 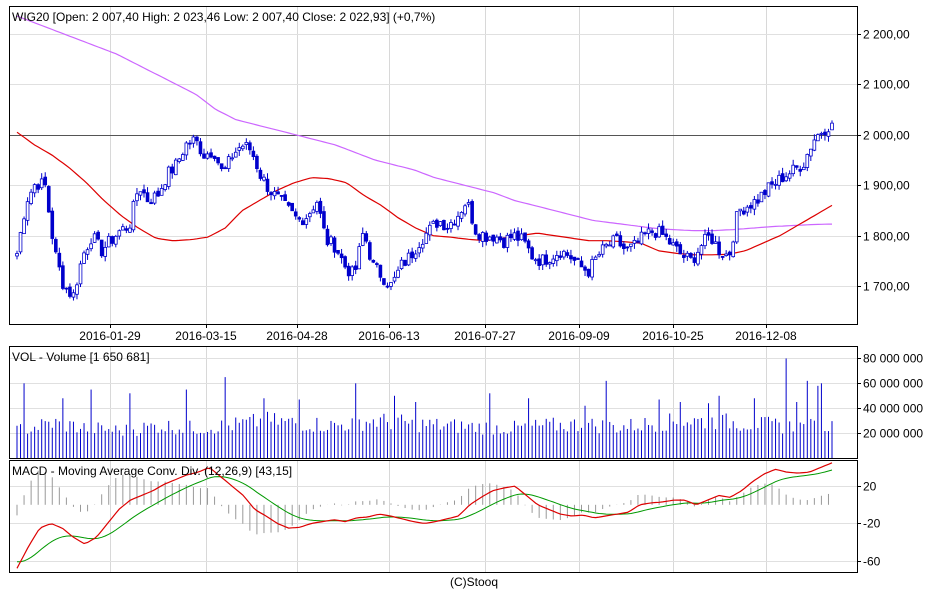 What do you see at coordinates (485, 336) in the screenshot?
I see `x-tick-label: 2016-07-27` at bounding box center [485, 336].